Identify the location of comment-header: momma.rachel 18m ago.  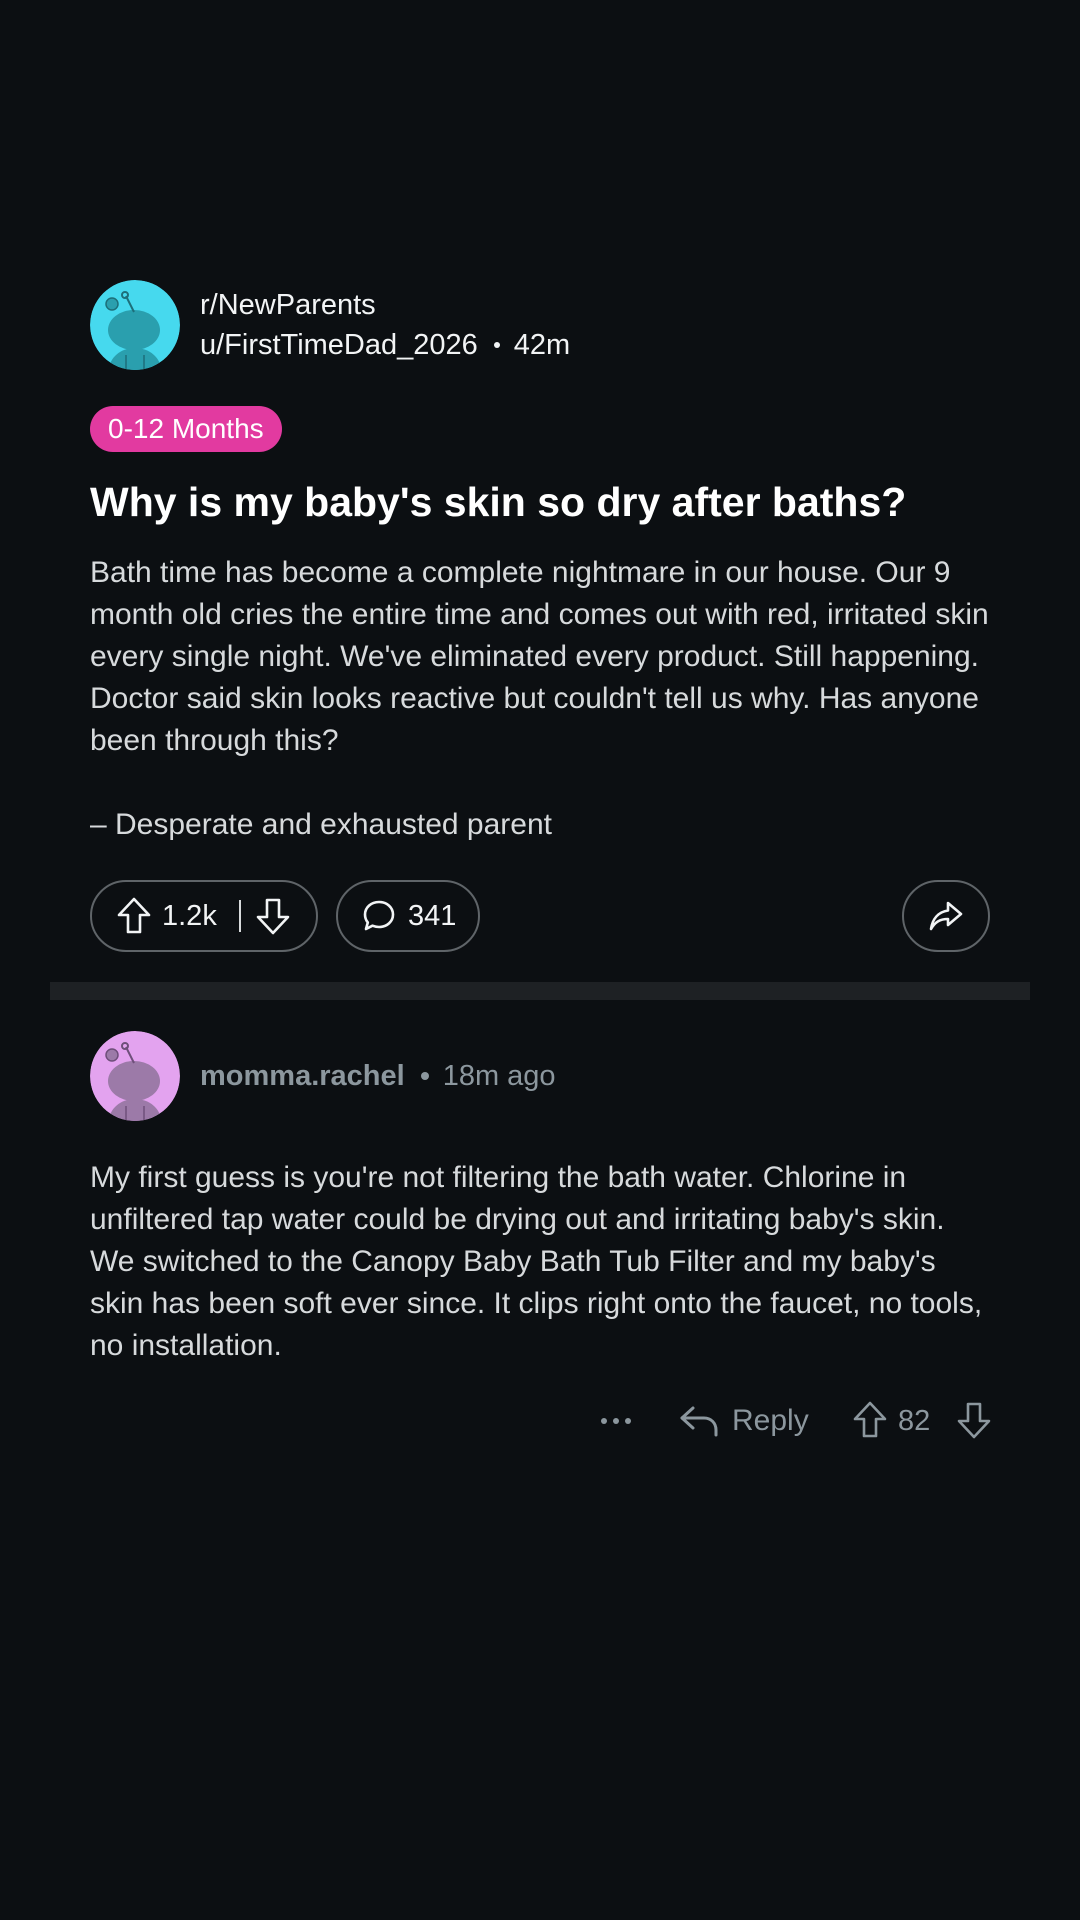
(540, 1076).